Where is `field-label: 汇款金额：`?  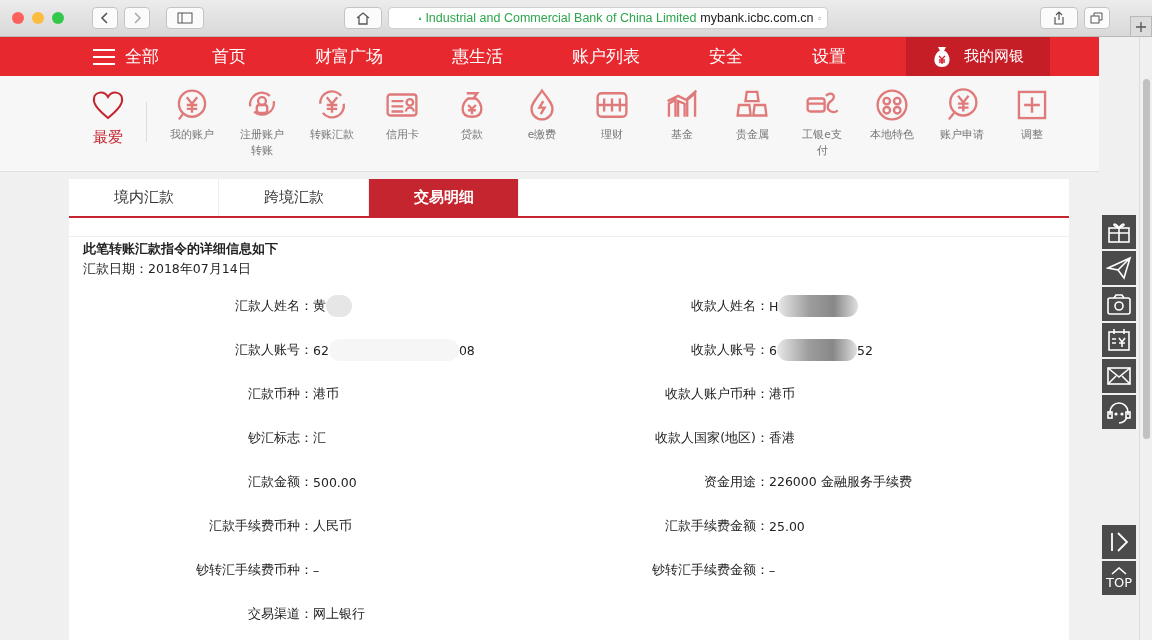
field-label: 汇款金额： is located at coordinates (280, 482).